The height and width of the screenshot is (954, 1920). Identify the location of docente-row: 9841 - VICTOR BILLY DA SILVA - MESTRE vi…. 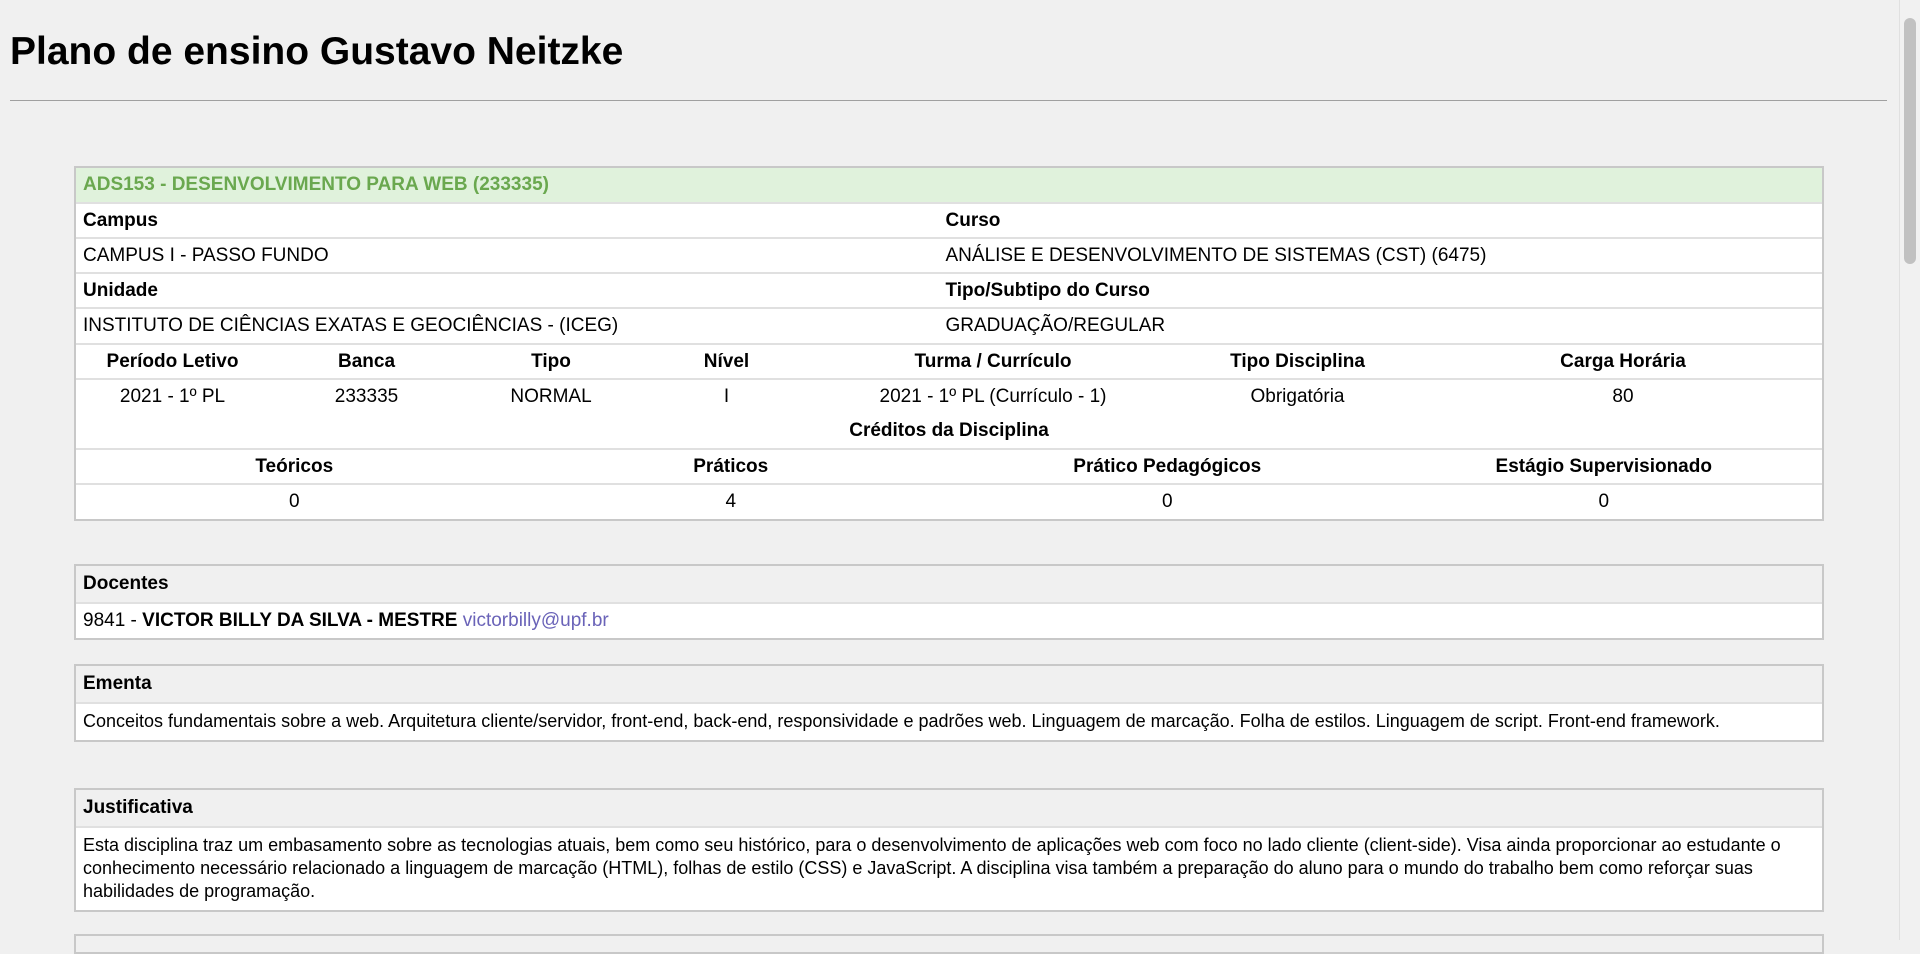
(949, 621).